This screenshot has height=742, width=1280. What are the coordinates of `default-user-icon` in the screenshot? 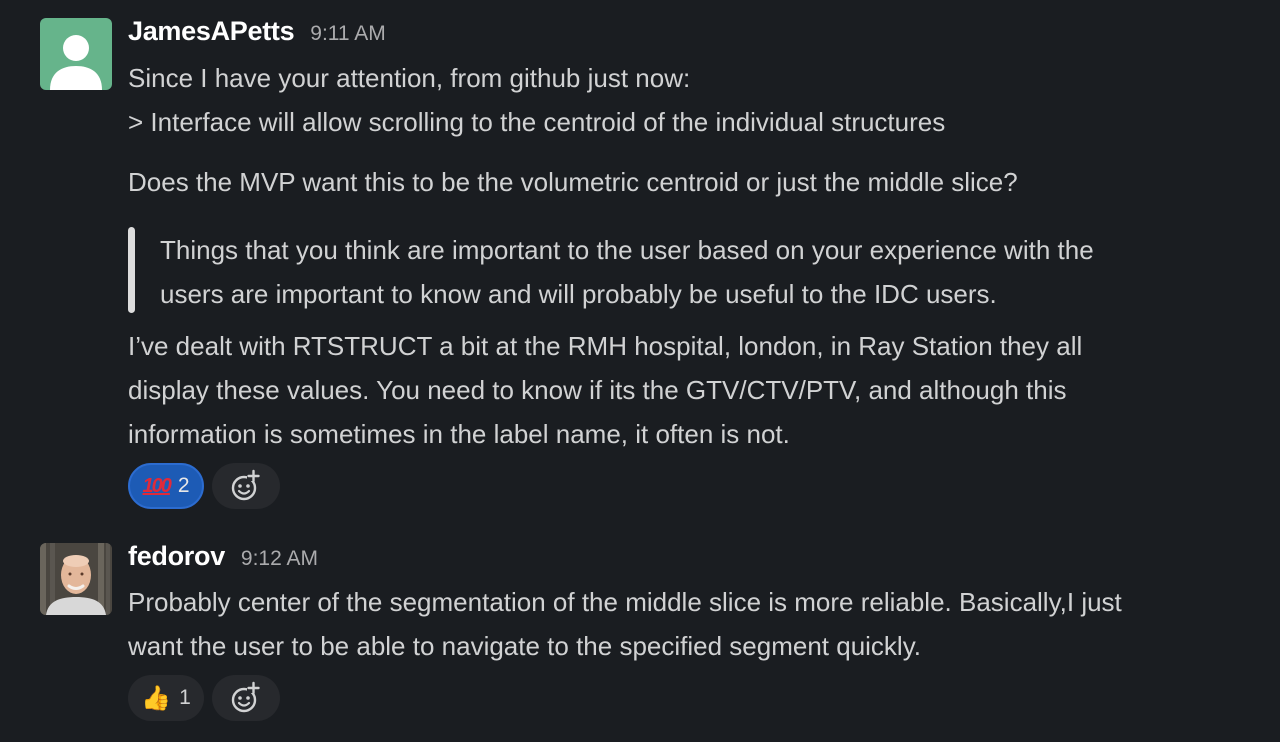 It's located at (76, 62).